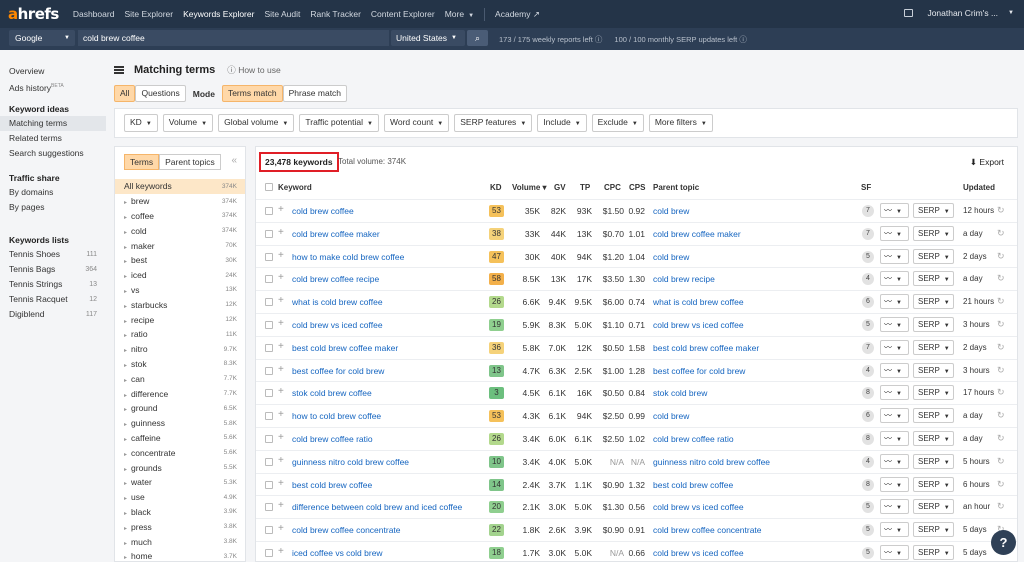 The height and width of the screenshot is (562, 1024). Describe the element at coordinates (180, 245) in the screenshot. I see `term-row: ▸ maker 70K` at that location.